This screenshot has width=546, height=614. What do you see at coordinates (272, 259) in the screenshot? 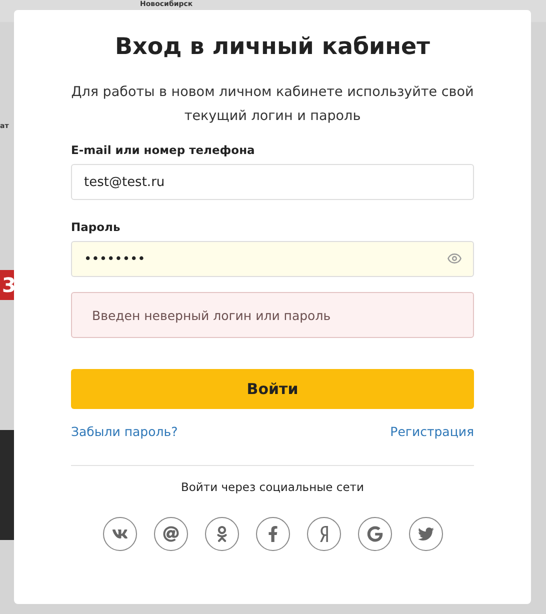
I see `password-field: ••••••••` at bounding box center [272, 259].